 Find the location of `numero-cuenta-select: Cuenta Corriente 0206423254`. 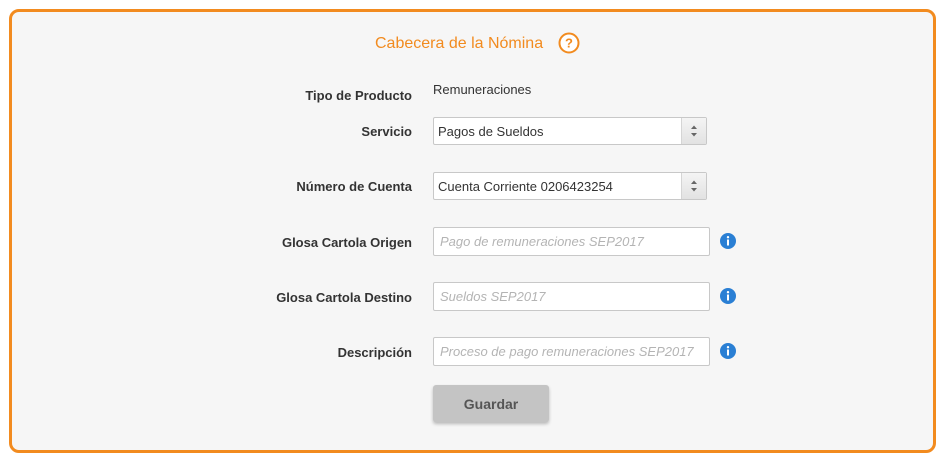

numero-cuenta-select: Cuenta Corriente 0206423254 is located at coordinates (570, 186).